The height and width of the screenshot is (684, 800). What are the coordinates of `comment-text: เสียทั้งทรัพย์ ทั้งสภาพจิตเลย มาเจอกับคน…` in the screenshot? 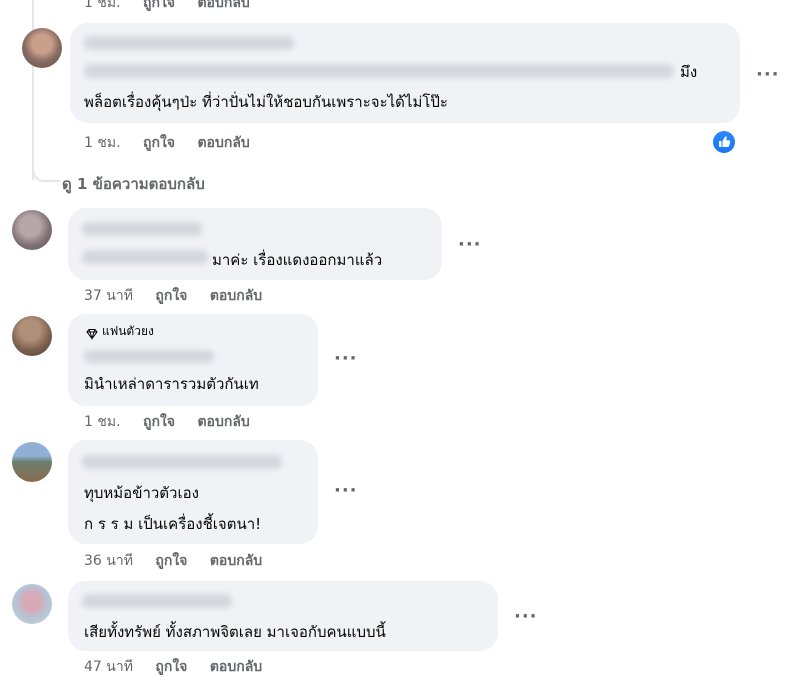 It's located at (235, 632).